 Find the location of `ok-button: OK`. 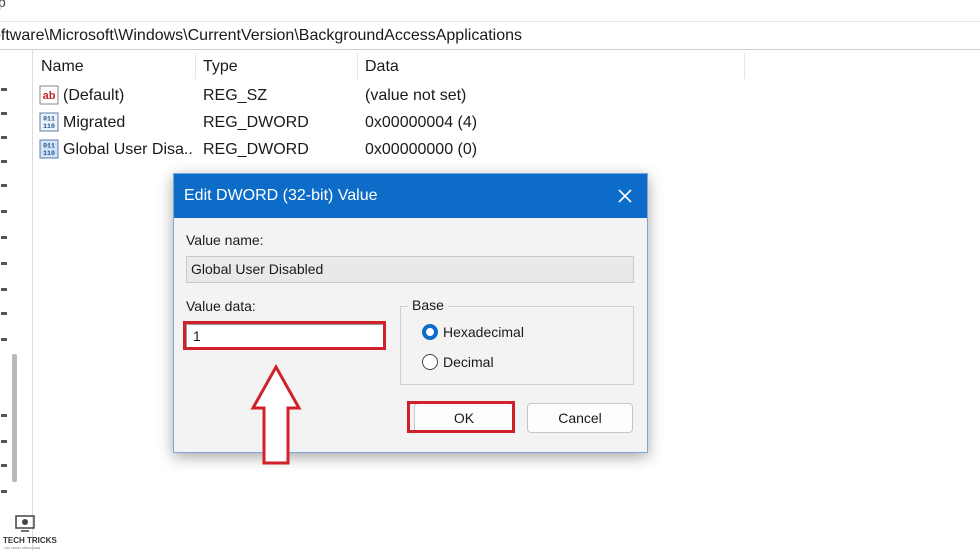

ok-button: OK is located at coordinates (464, 418).